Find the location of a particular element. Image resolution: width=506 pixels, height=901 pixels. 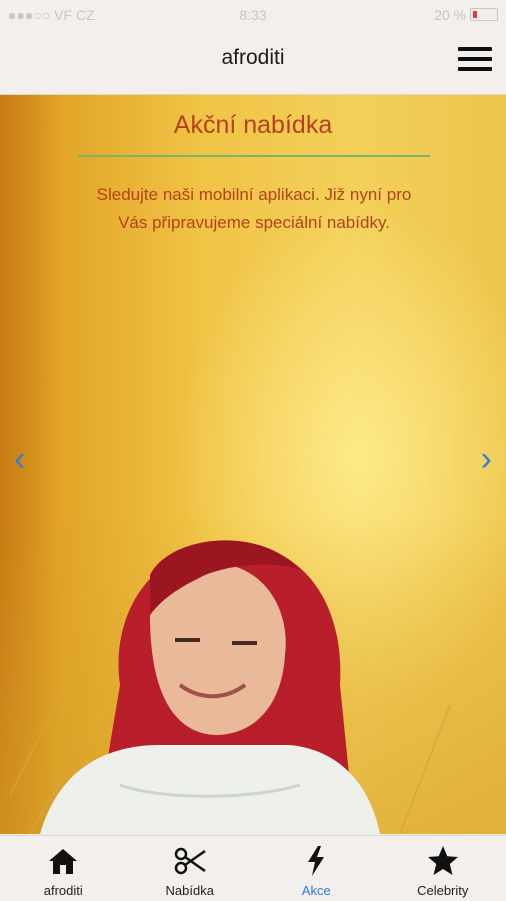

tab-label: afroditi is located at coordinates (63, 890).